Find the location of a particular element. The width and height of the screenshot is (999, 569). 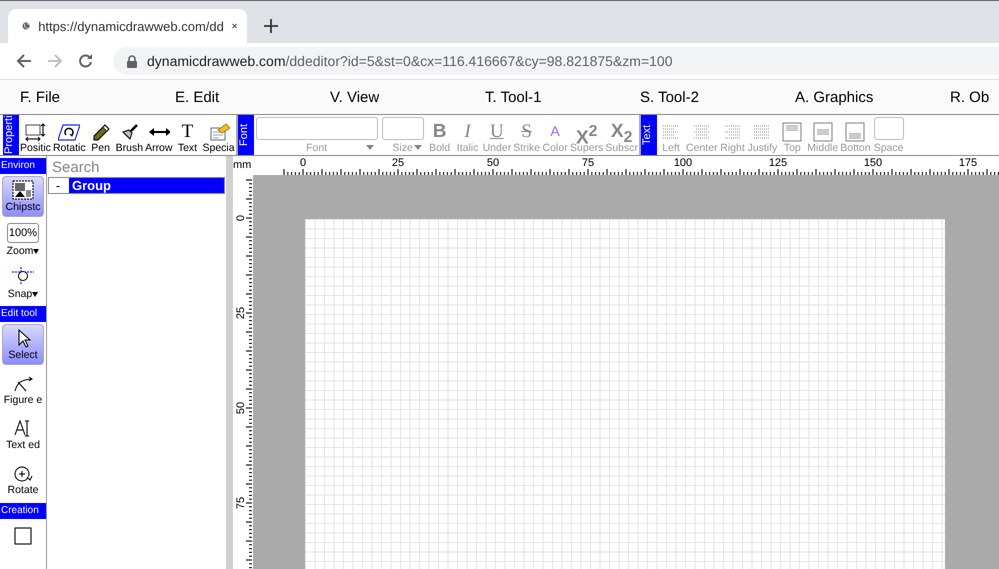

toolbar-button: Specia is located at coordinates (218, 135).